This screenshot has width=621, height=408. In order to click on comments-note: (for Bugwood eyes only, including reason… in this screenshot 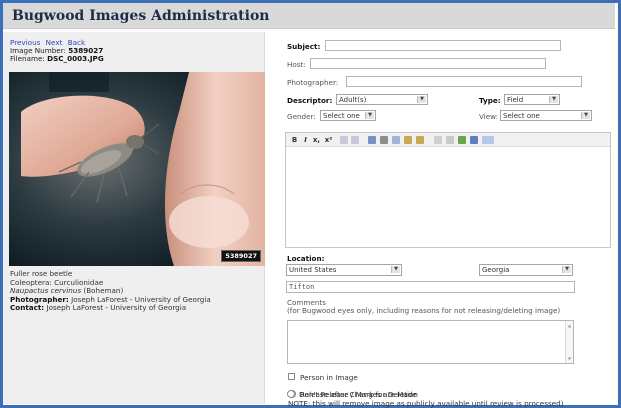, I will do `click(424, 310)`.